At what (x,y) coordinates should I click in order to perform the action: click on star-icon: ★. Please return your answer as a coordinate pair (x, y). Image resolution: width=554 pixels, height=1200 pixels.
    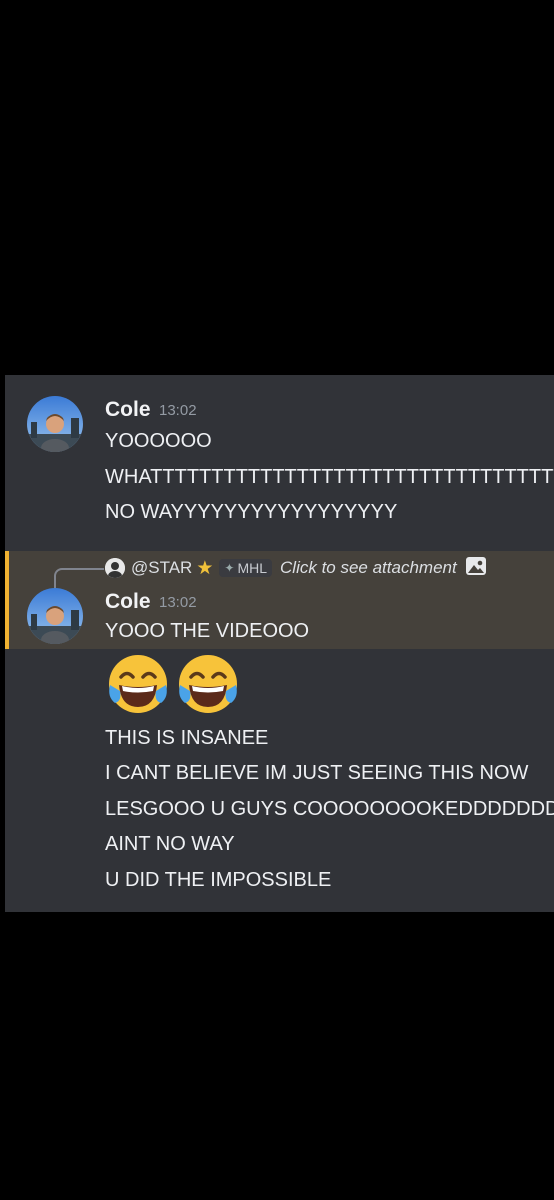
    Looking at the image, I should click on (205, 568).